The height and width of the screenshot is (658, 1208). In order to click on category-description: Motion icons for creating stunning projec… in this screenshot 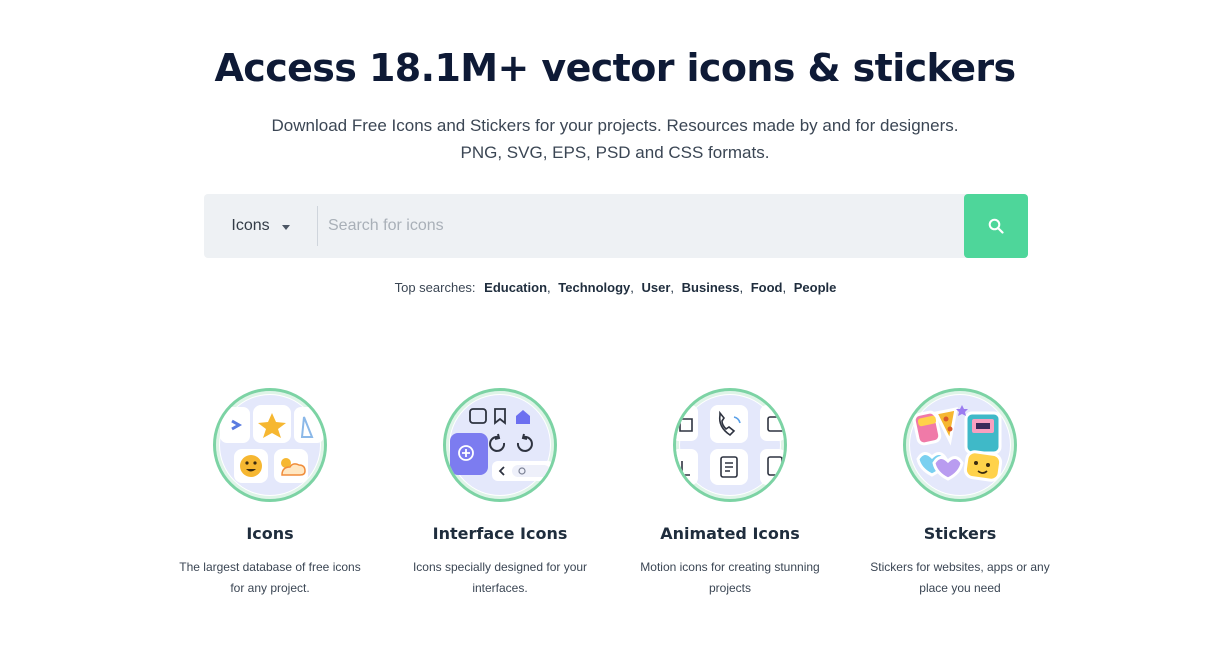, I will do `click(730, 577)`.